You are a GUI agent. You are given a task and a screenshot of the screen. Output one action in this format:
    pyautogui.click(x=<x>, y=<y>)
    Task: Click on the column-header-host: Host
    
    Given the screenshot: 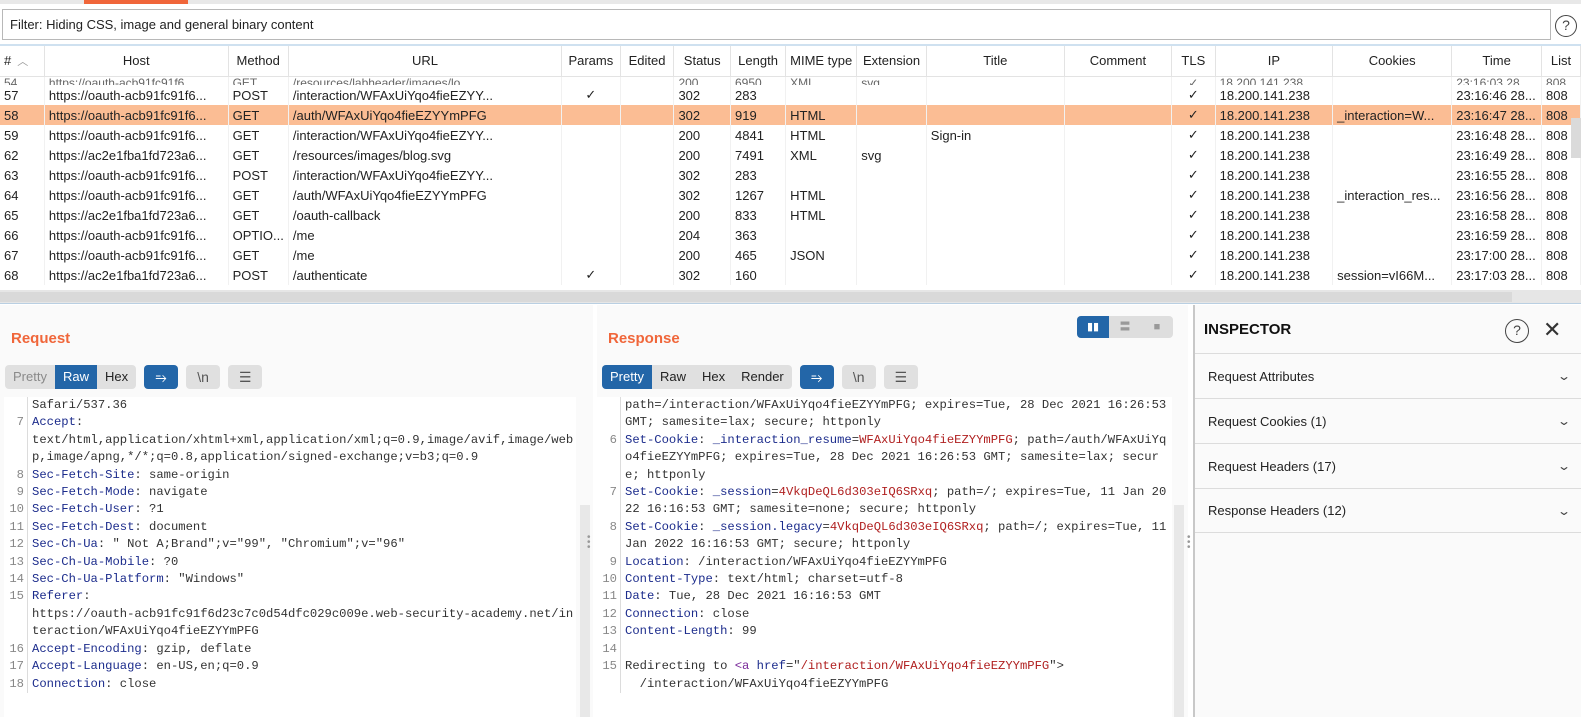 What is the action you would take?
    pyautogui.click(x=136, y=61)
    